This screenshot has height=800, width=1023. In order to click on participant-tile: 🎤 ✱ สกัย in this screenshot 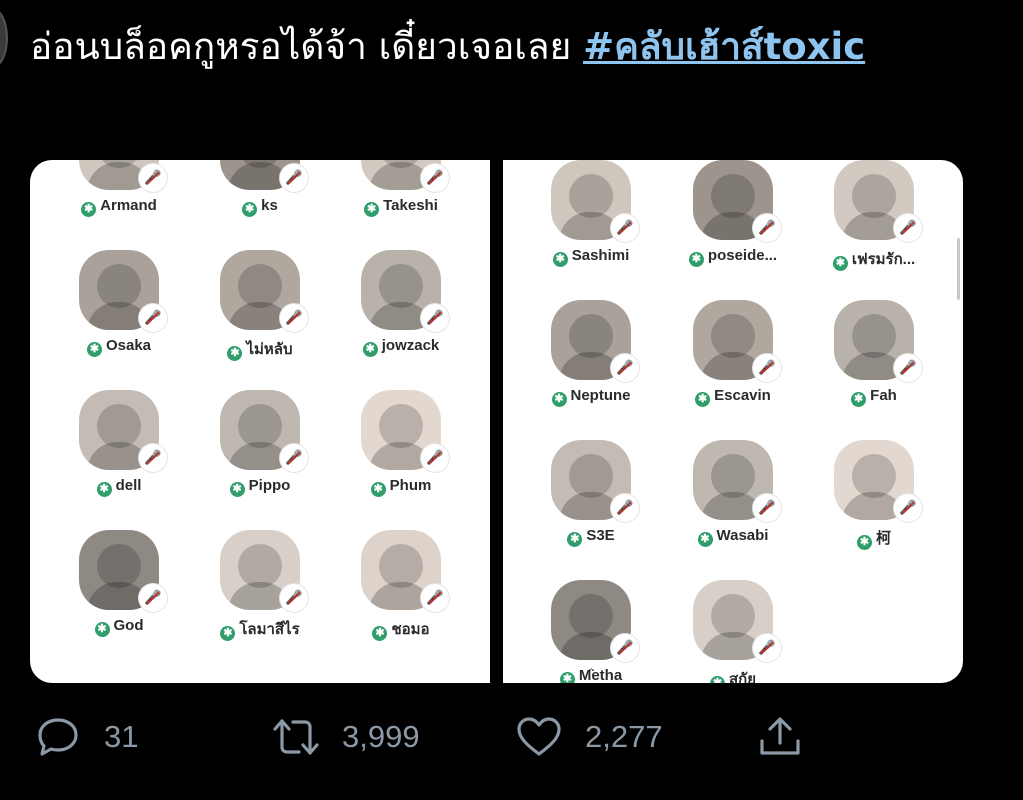, I will do `click(733, 631)`.